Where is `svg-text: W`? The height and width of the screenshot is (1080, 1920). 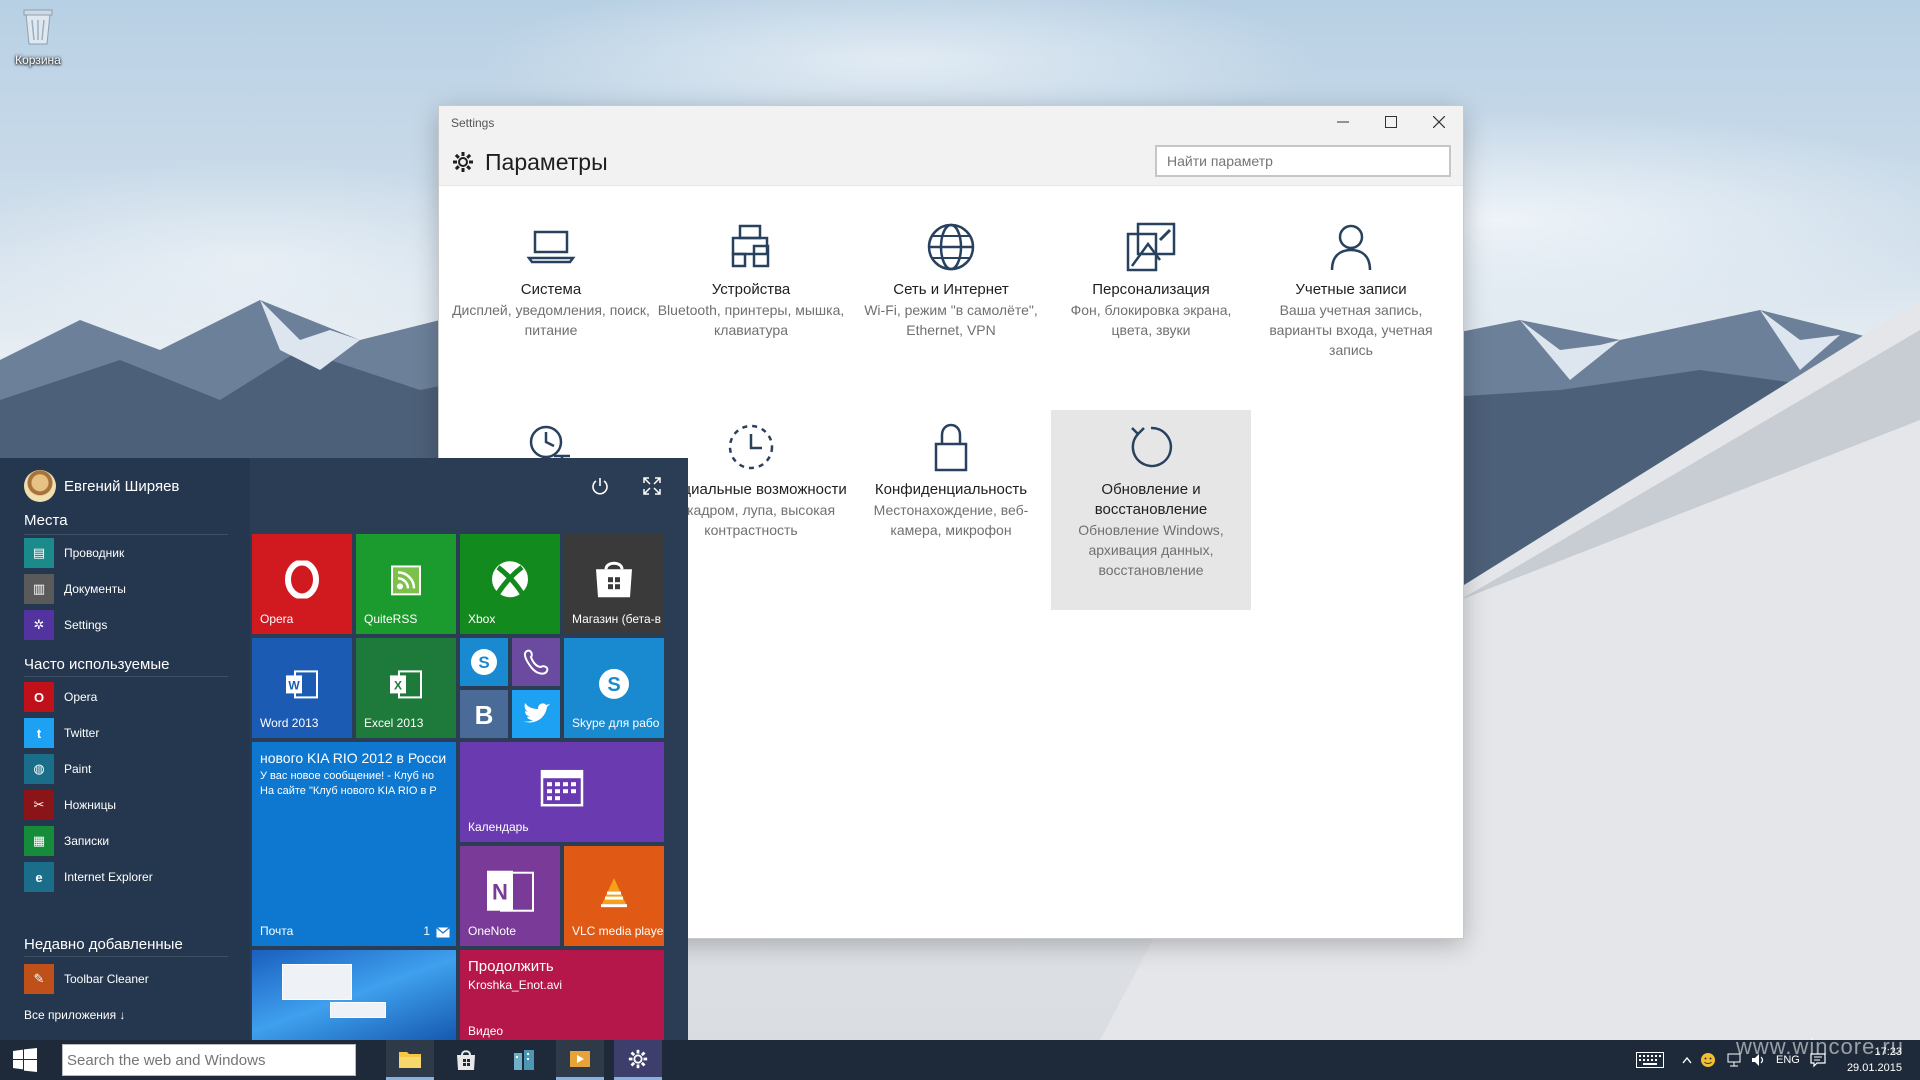 svg-text: W is located at coordinates (294, 685).